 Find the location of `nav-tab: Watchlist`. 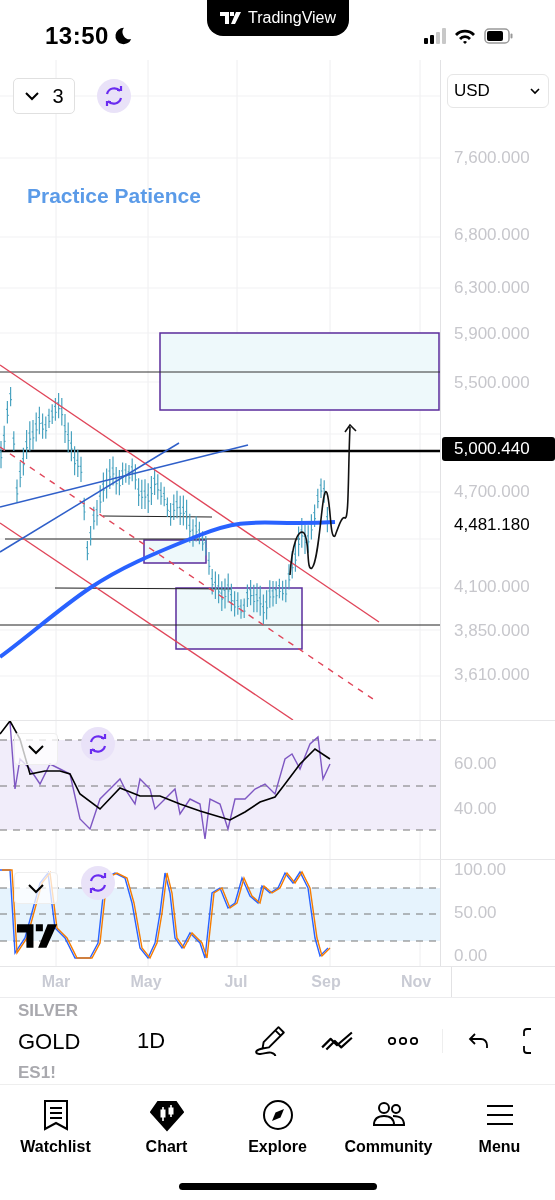

nav-tab: Watchlist is located at coordinates (55, 1127).